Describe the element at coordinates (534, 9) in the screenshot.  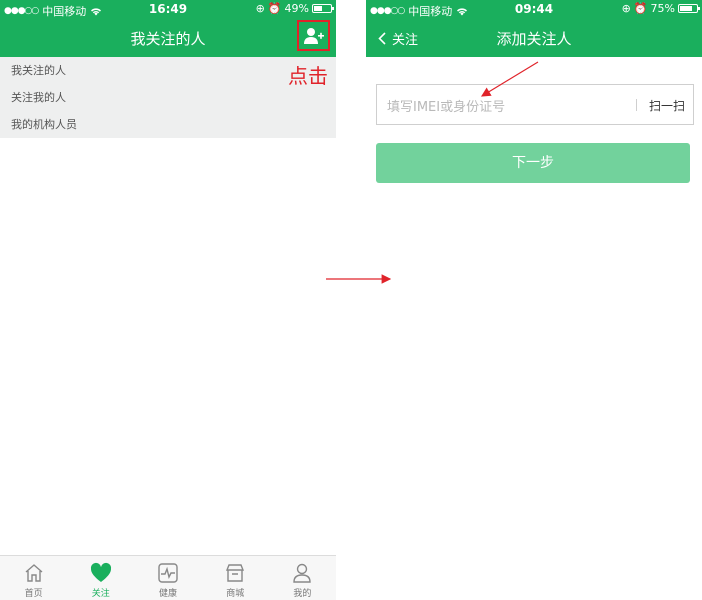
I see `status-bar: ●●●○○ 中国移动 09:44 ⊕ ⏰ 75%` at that location.